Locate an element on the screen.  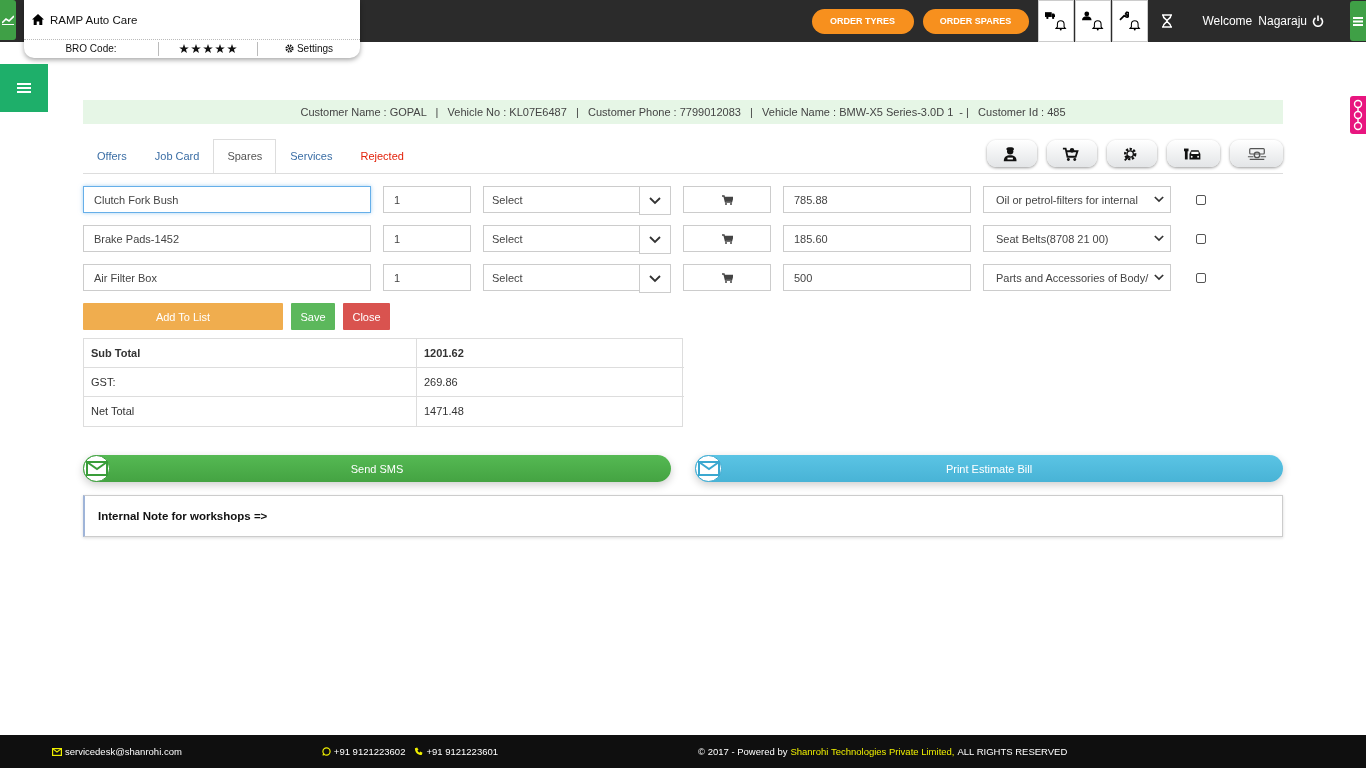
table-cell: Sub Total is located at coordinates (250, 353).